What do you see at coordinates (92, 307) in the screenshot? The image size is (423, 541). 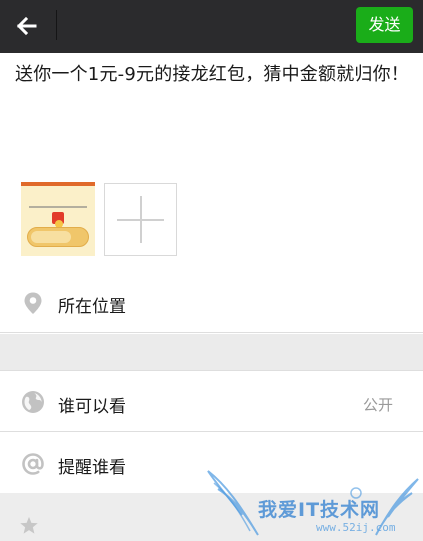 I see `location-label: 所在位置` at bounding box center [92, 307].